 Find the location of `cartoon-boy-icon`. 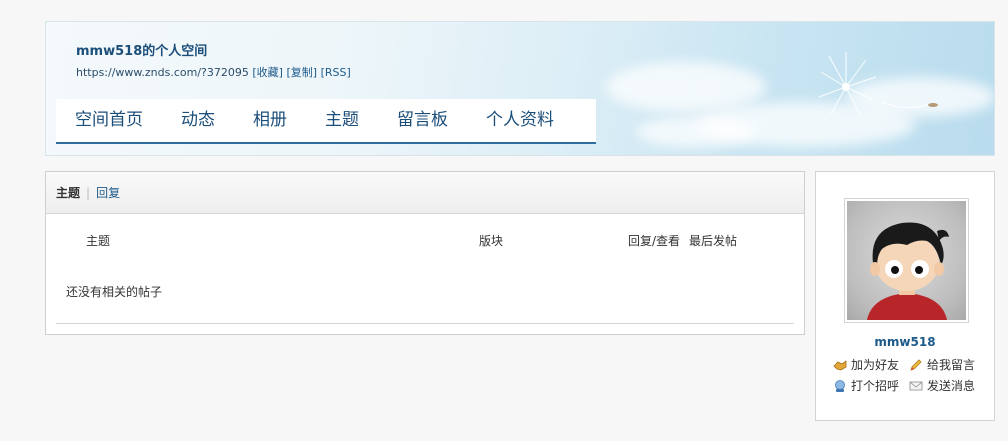

cartoon-boy-icon is located at coordinates (908, 271).